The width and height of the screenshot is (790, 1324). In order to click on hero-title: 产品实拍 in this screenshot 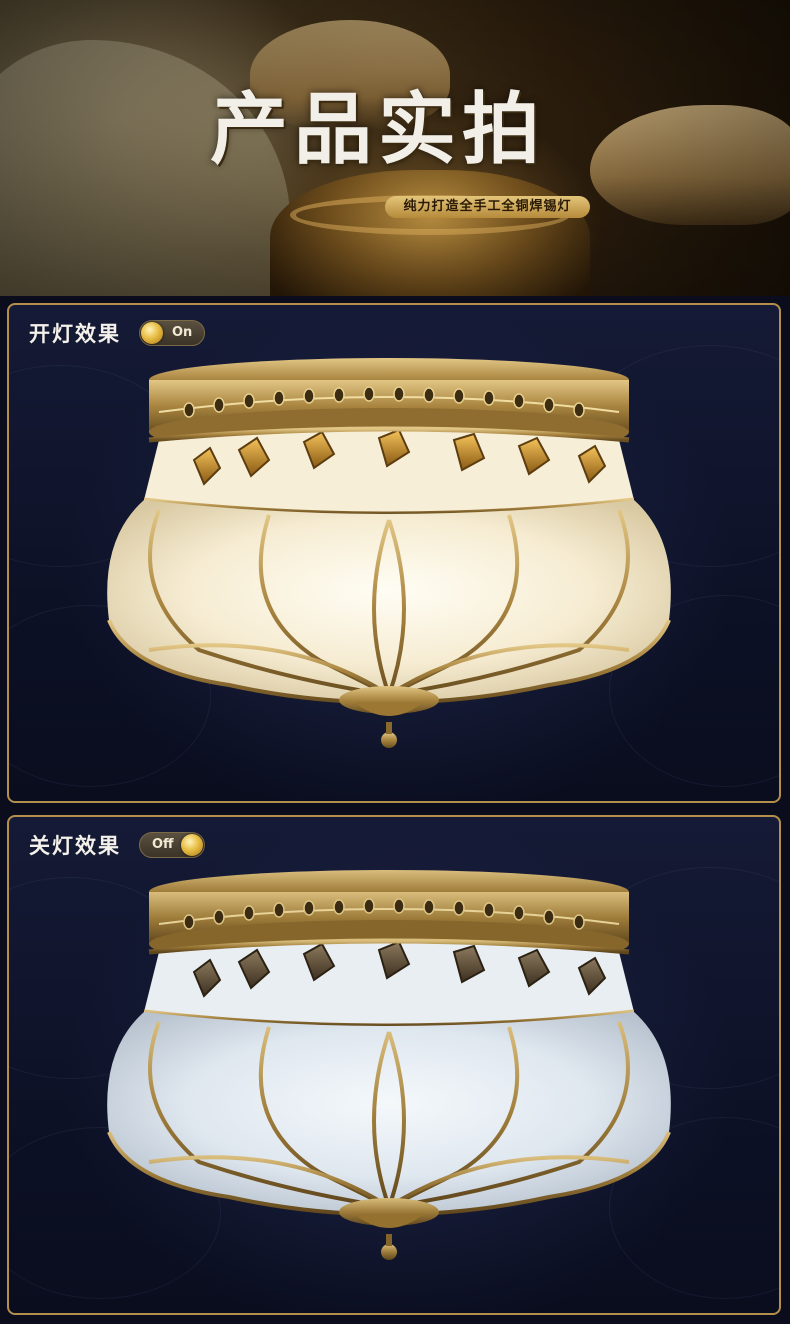, I will do `click(378, 129)`.